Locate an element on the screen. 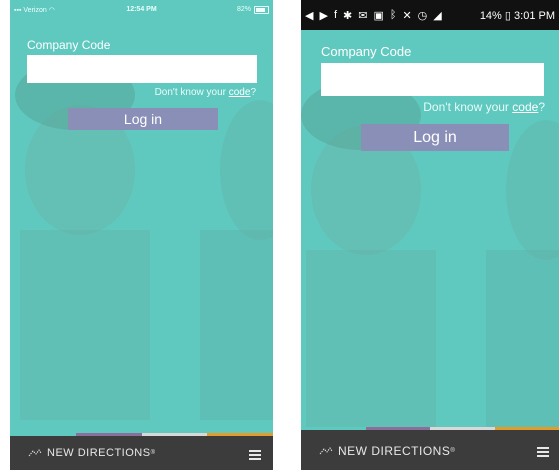 Image resolution: width=559 pixels, height=470 pixels. alarm-icon: ◷ is located at coordinates (422, 16).